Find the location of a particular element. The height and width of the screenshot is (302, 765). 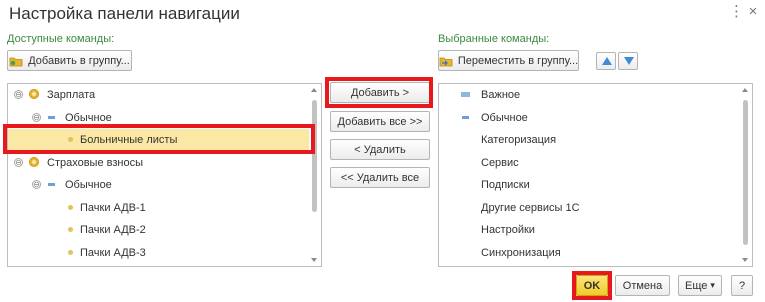

more-actions-button: Еще ▾ is located at coordinates (700, 285).